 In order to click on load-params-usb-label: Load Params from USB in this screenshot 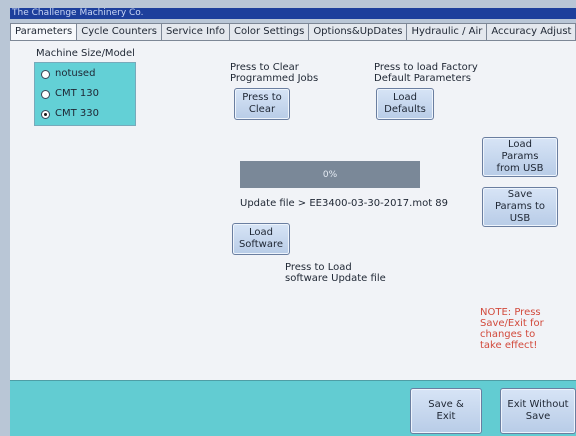, I will do `click(520, 156)`.